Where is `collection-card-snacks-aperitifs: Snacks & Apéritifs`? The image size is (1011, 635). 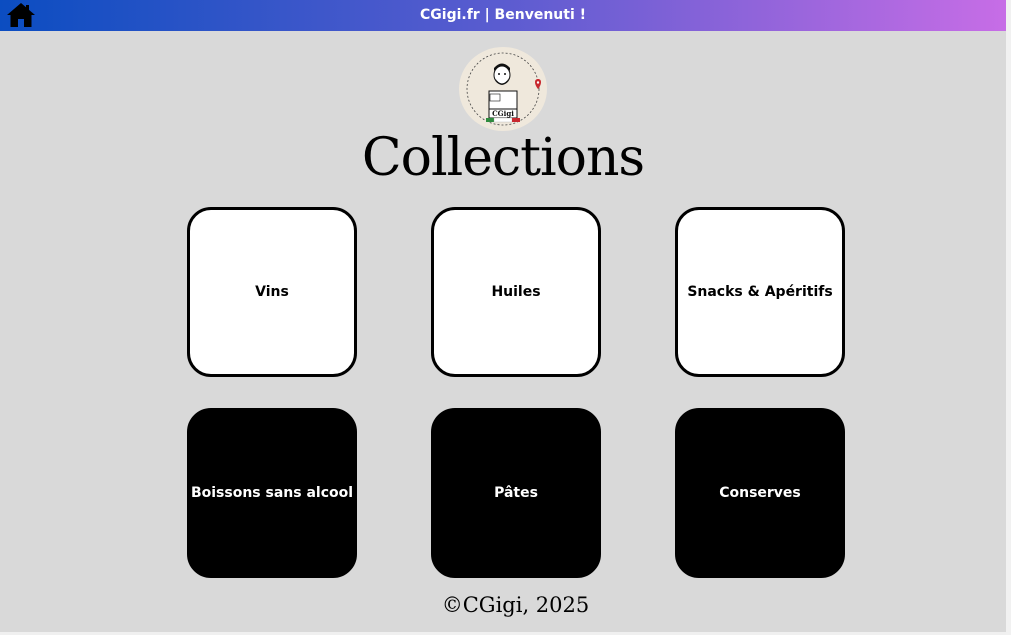
collection-card-snacks-aperitifs: Snacks & Apéritifs is located at coordinates (760, 292).